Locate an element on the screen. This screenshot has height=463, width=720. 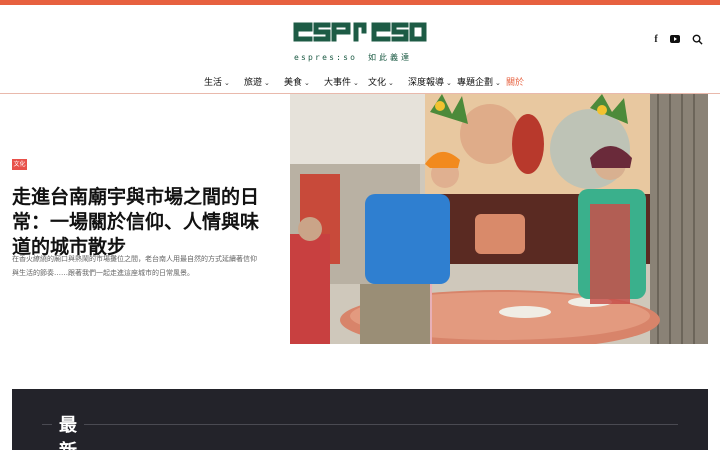
nav-item-label: 關於 is located at coordinates (515, 83).